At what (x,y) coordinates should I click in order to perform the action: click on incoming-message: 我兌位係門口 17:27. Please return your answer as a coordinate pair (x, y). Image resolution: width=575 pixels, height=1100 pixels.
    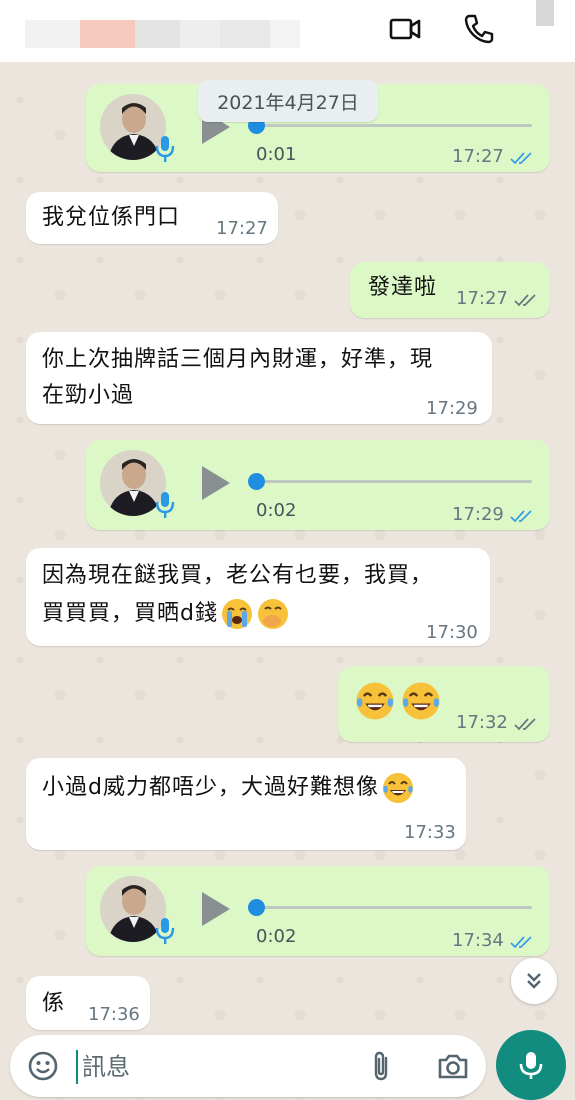
    Looking at the image, I should click on (152, 218).